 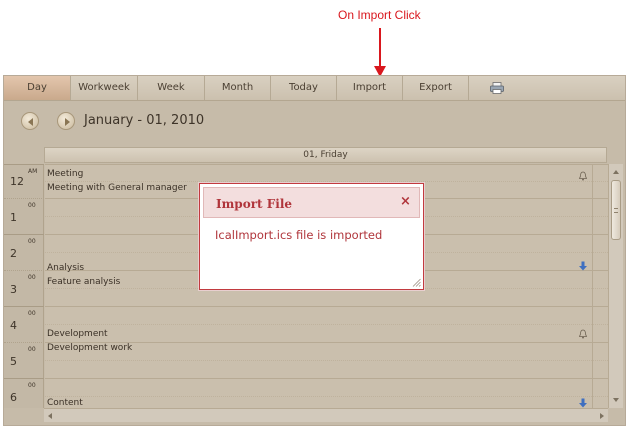 I want to click on time-slot: 00 6, so click(x=24, y=393).